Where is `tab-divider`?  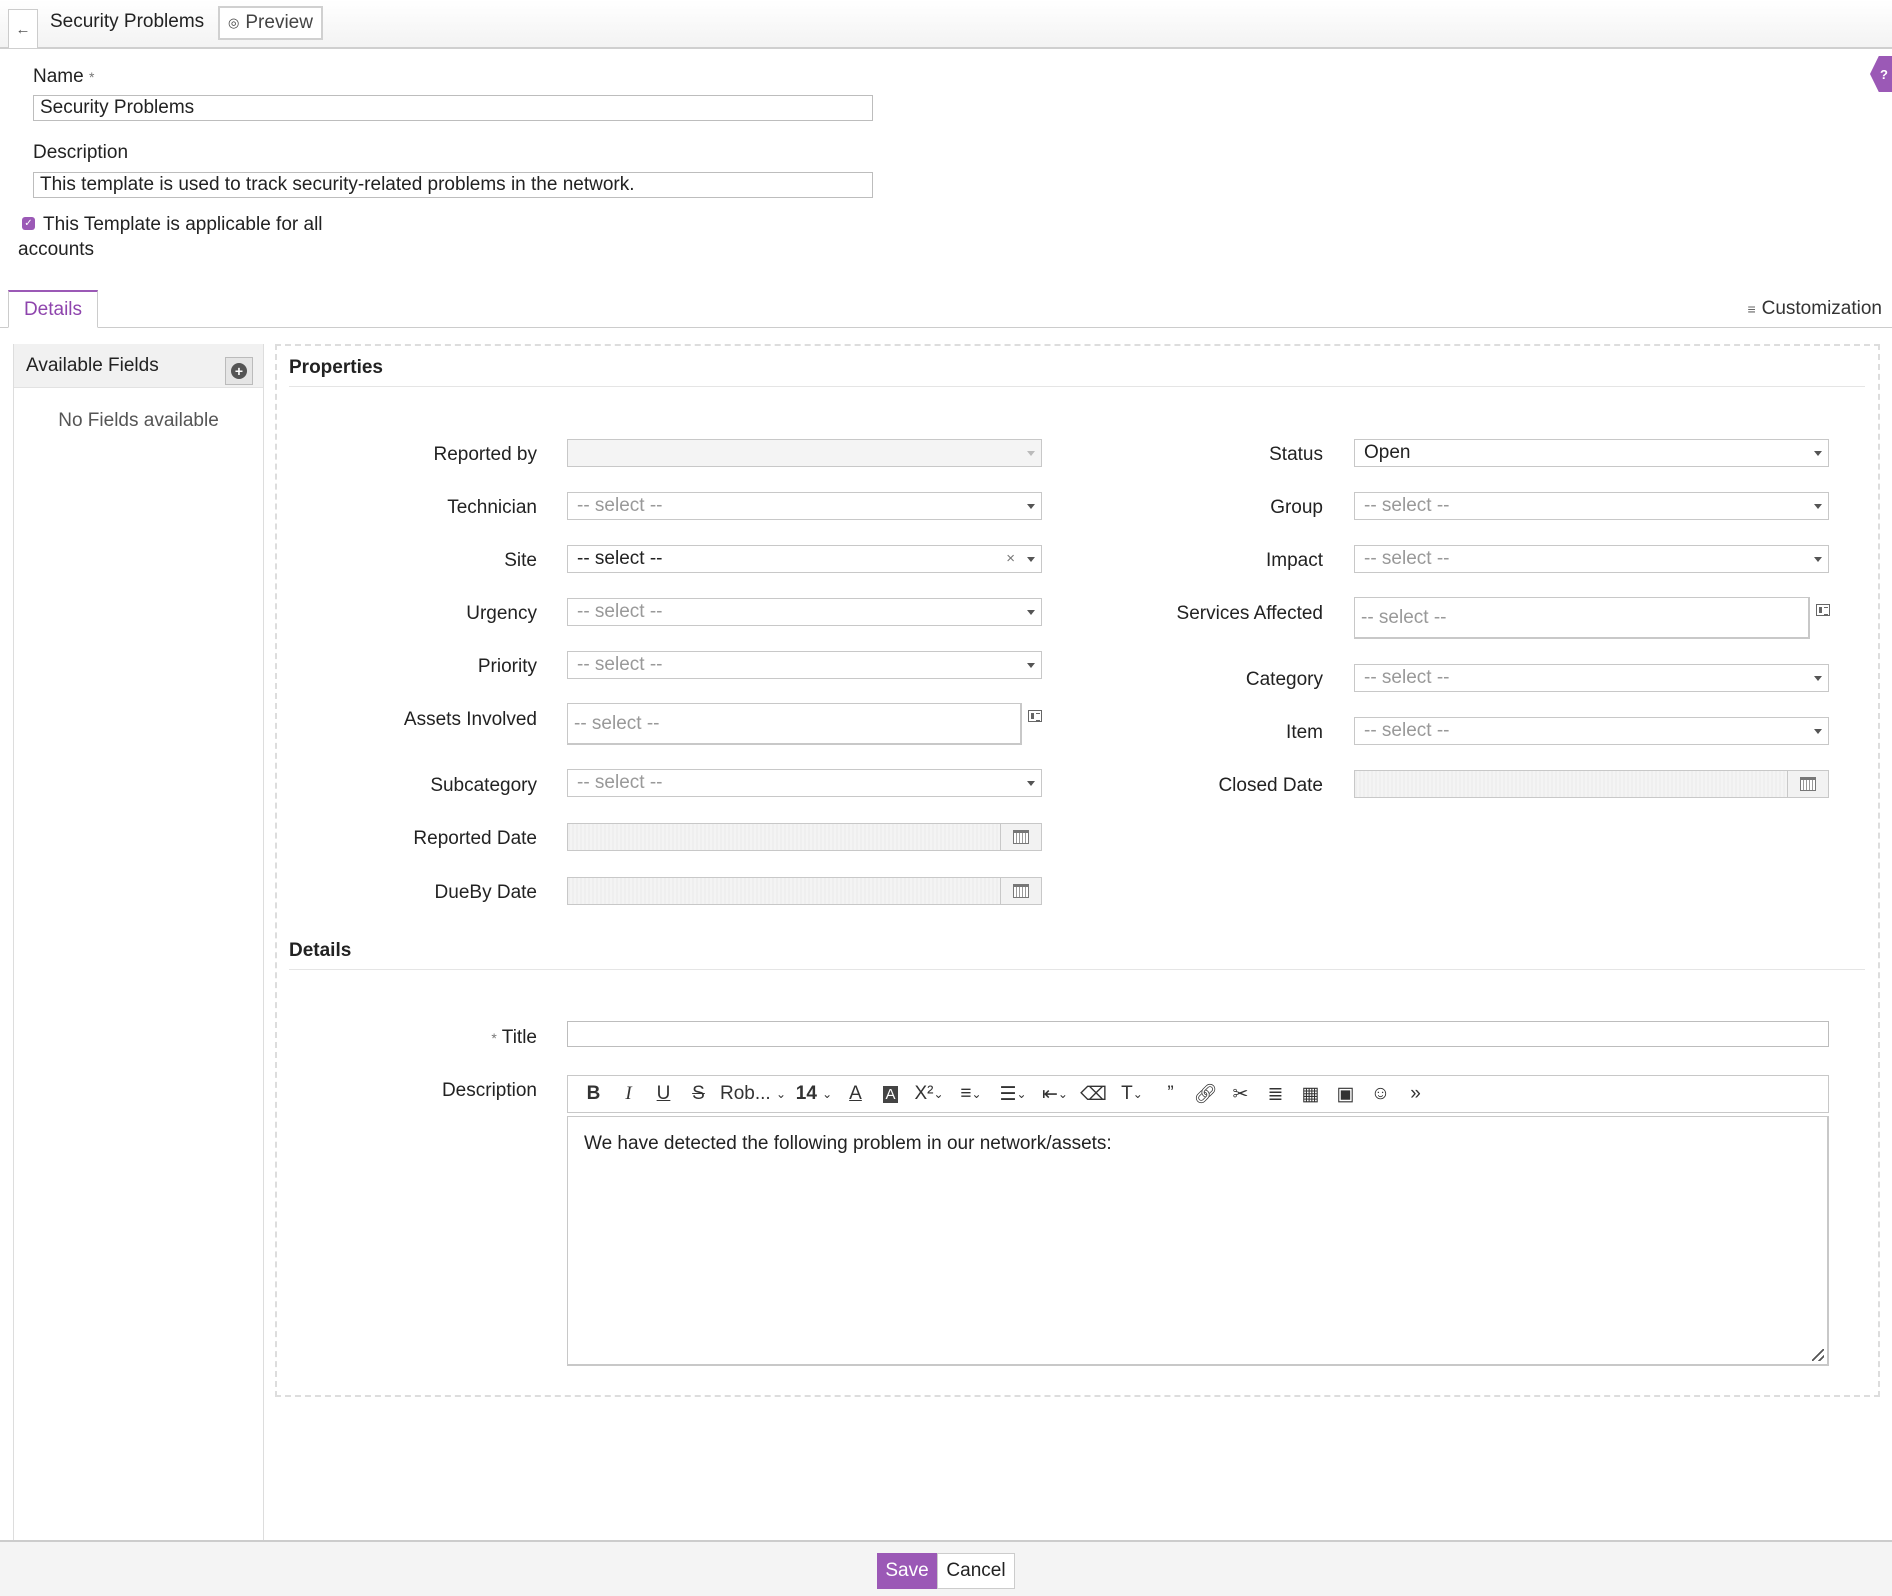
tab-divider is located at coordinates (946, 327).